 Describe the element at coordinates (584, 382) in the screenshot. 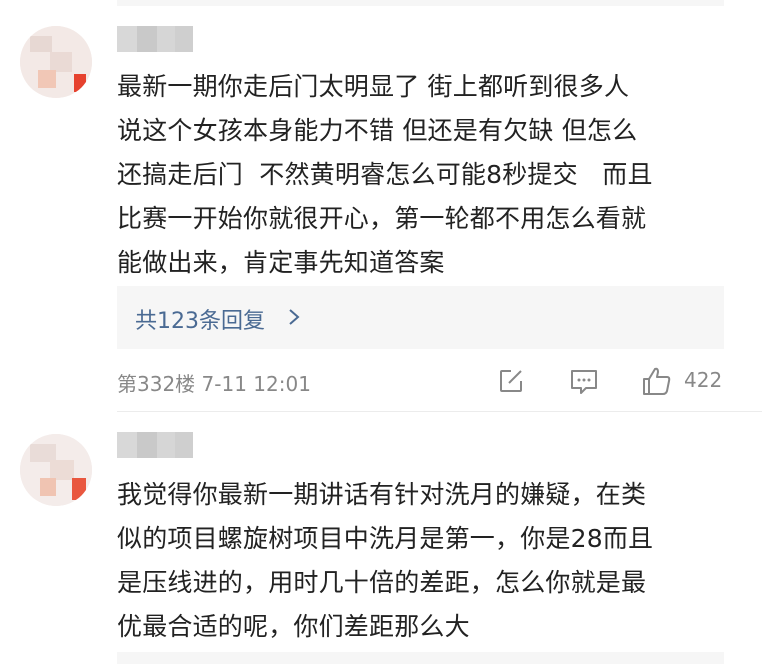

I see `comment-icon` at that location.